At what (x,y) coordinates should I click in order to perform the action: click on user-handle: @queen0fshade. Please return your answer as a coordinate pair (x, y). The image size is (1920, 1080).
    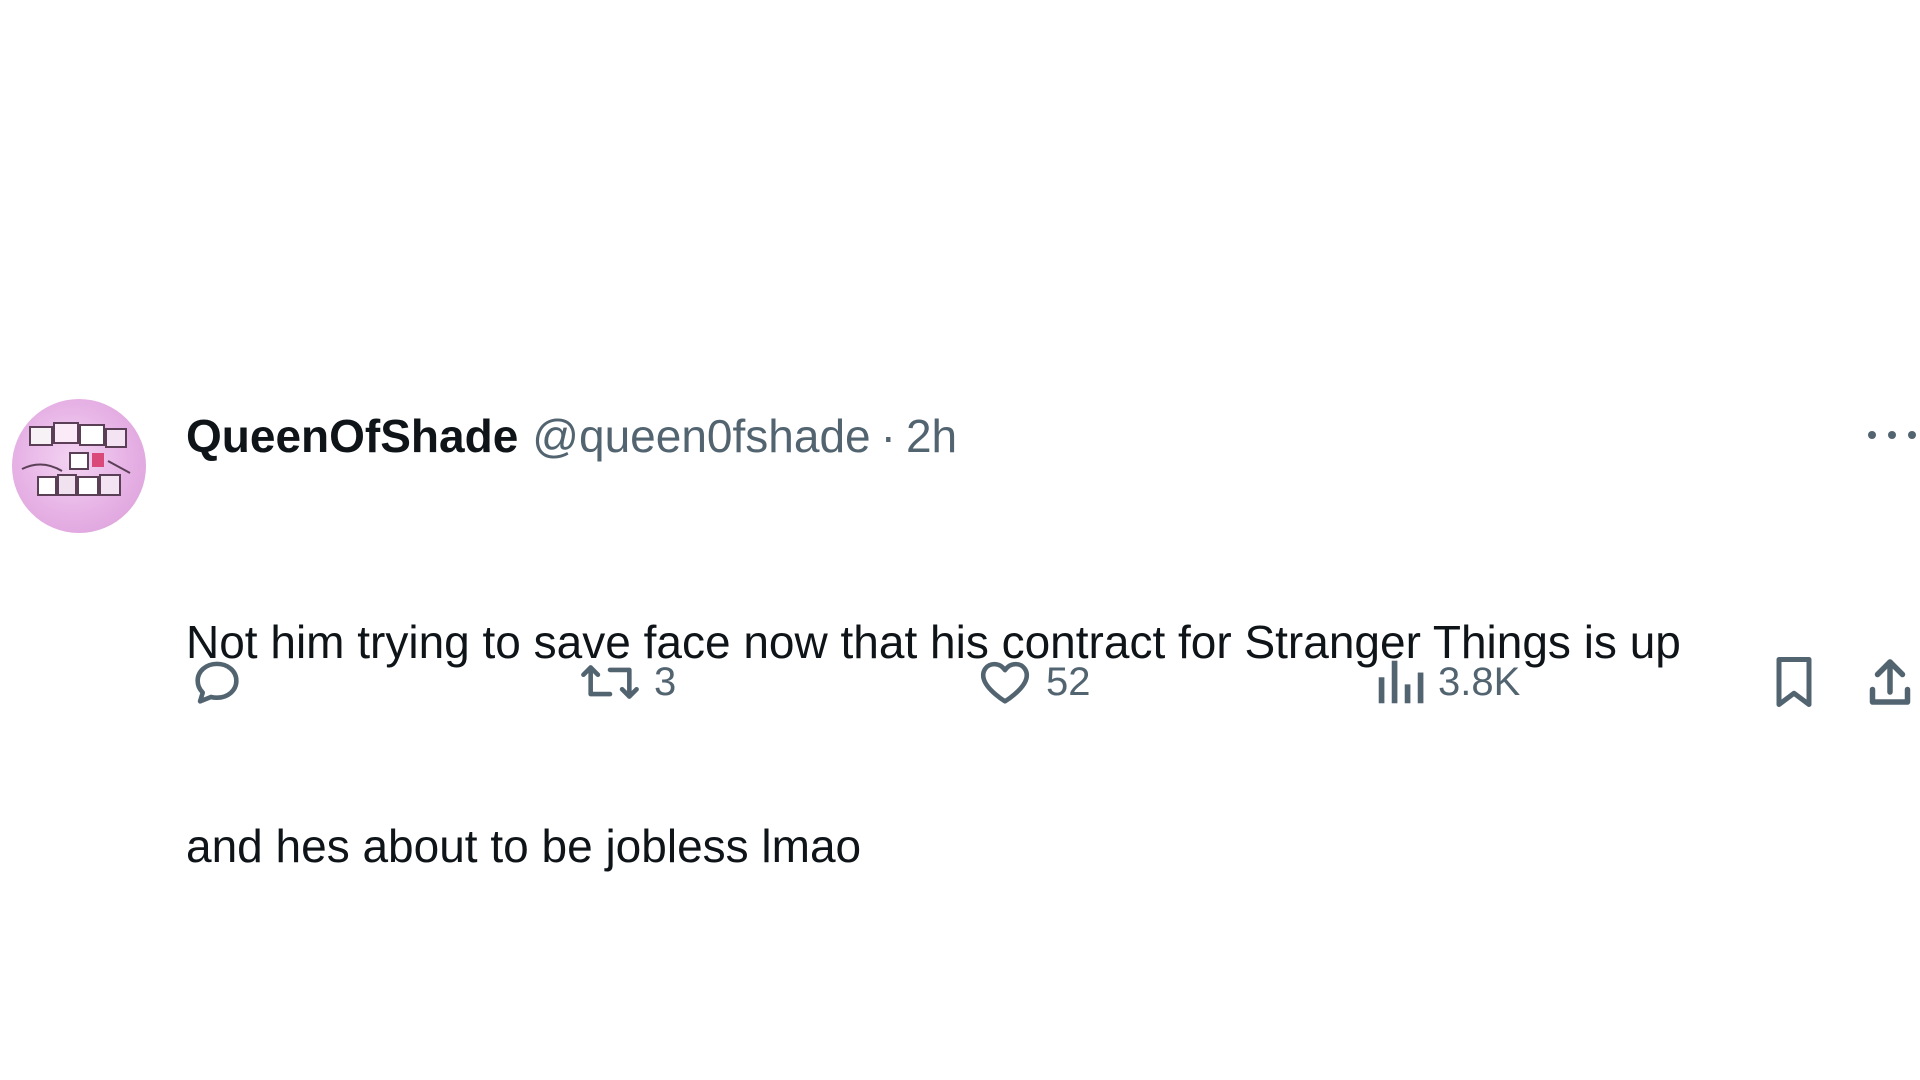
    Looking at the image, I should click on (701, 436).